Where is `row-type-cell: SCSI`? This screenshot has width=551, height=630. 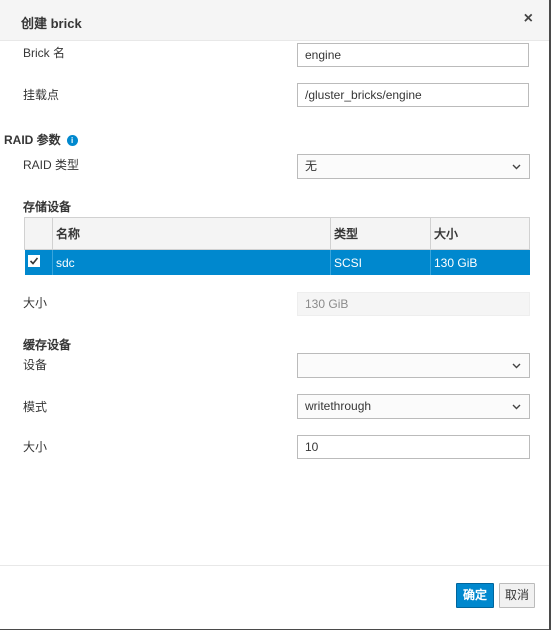
row-type-cell: SCSI is located at coordinates (380, 262).